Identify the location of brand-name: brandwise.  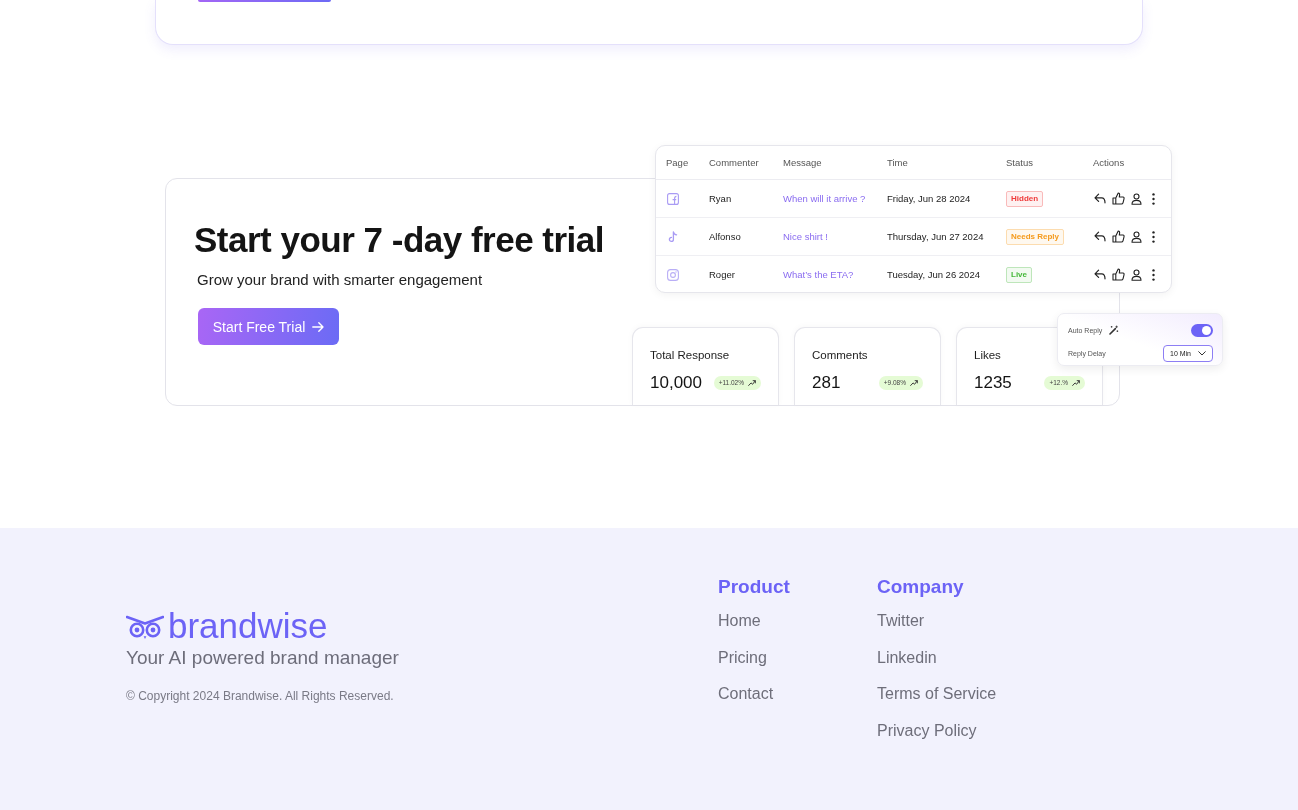
(248, 626).